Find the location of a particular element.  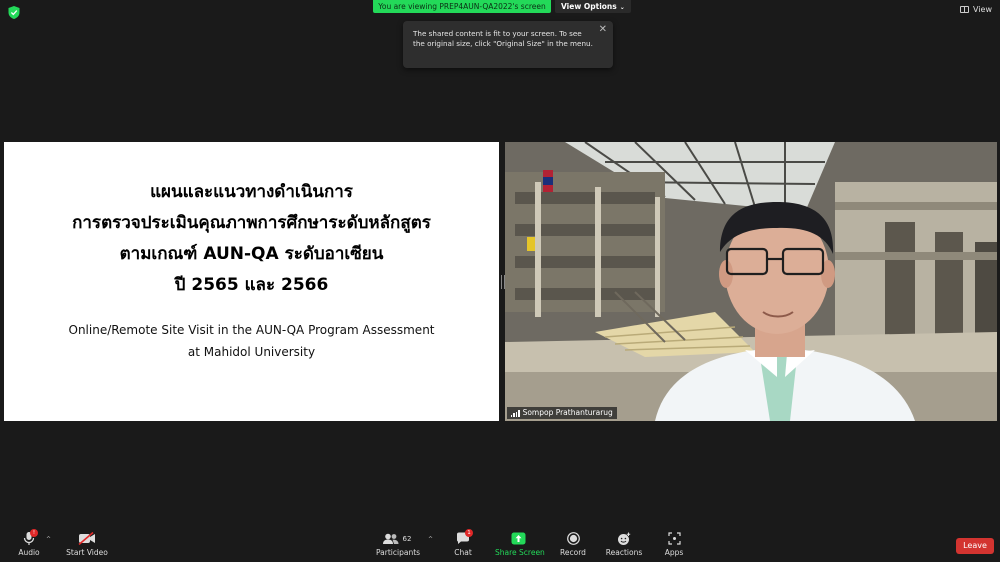

share-screen-label: Share Screen is located at coordinates (520, 552).